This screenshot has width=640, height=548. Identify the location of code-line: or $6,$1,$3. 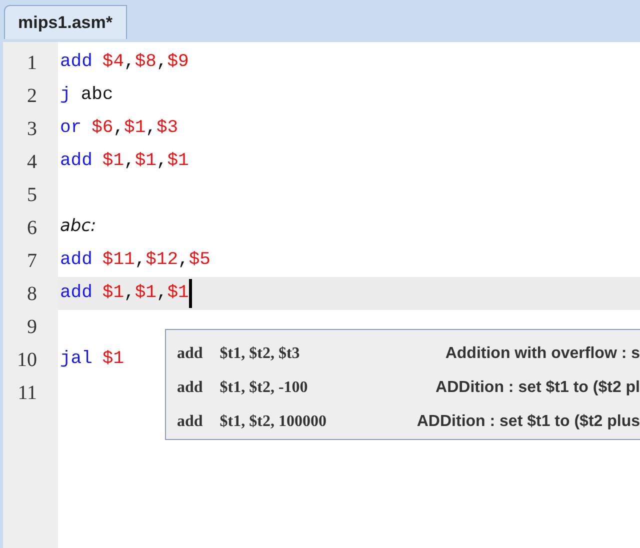
(119, 128).